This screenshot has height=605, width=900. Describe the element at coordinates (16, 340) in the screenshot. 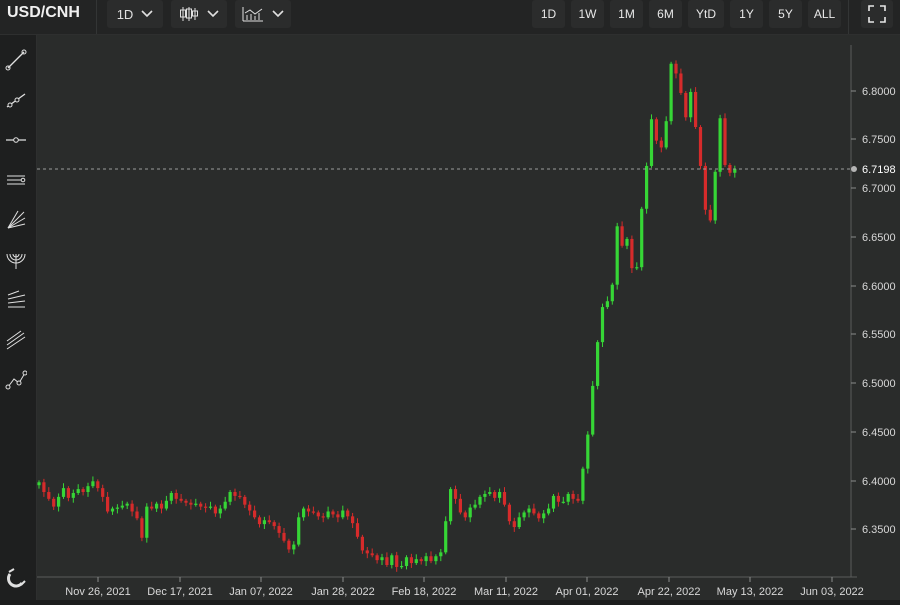

I see `parallel-lines-tool` at that location.